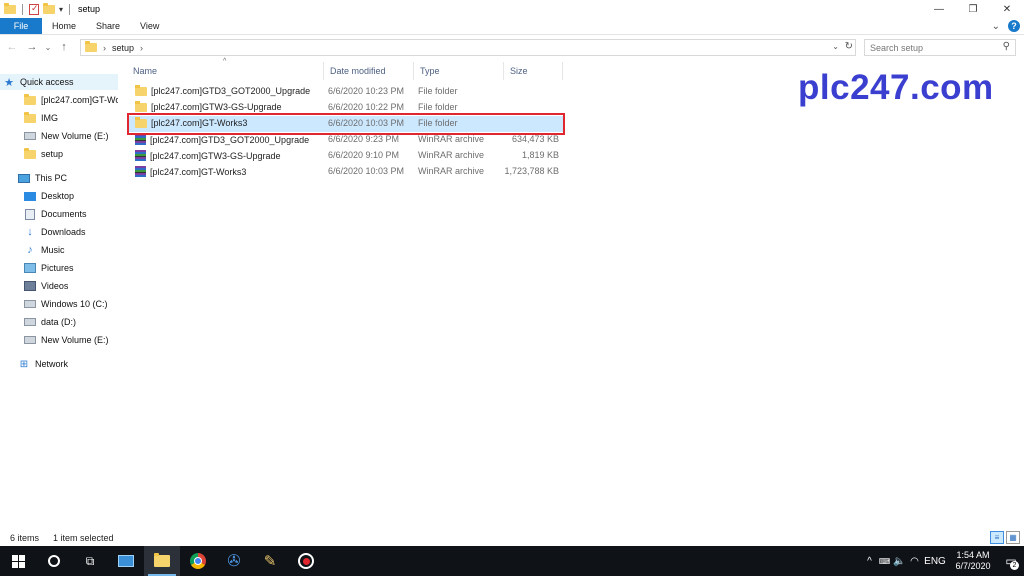  What do you see at coordinates (1014, 26) in the screenshot?
I see `help-icon: ?` at bounding box center [1014, 26].